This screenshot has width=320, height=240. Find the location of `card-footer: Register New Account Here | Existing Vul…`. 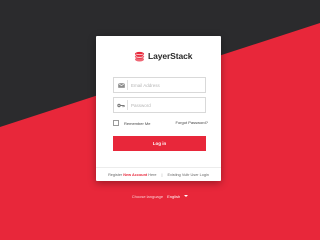

card-footer: Register New Account Here | Existing Vul… is located at coordinates (158, 174).